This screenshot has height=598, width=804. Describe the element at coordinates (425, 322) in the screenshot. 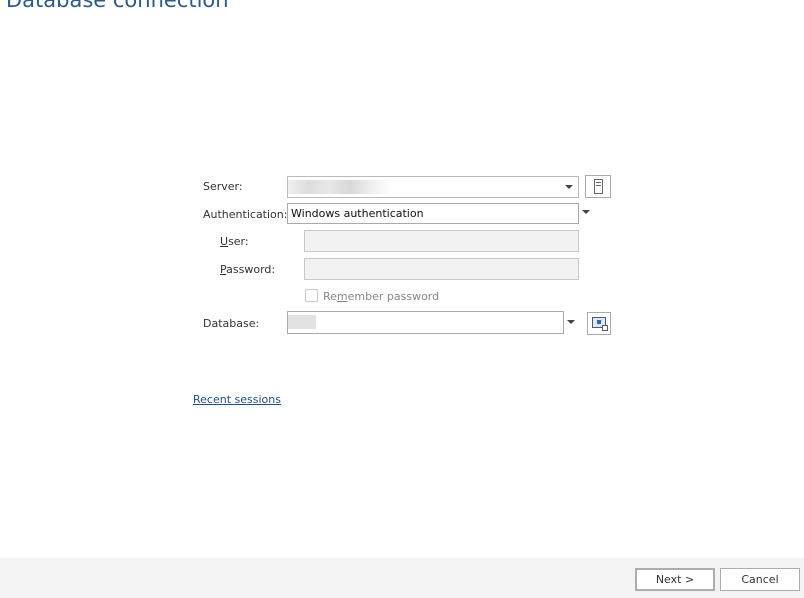

I see `database-combobox` at that location.